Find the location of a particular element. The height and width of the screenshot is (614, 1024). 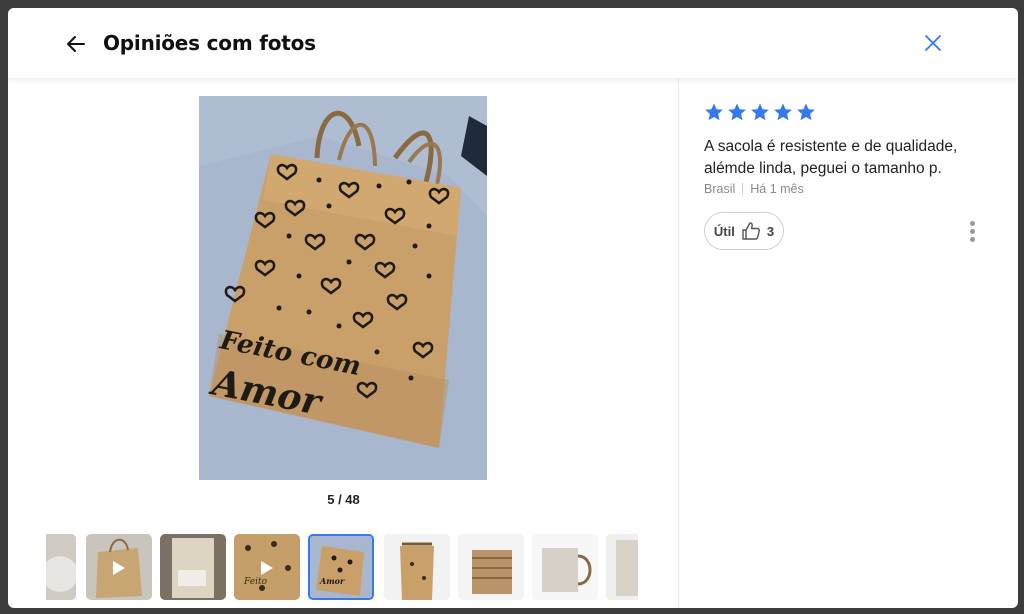

thumbs-up-icon is located at coordinates (751, 231).